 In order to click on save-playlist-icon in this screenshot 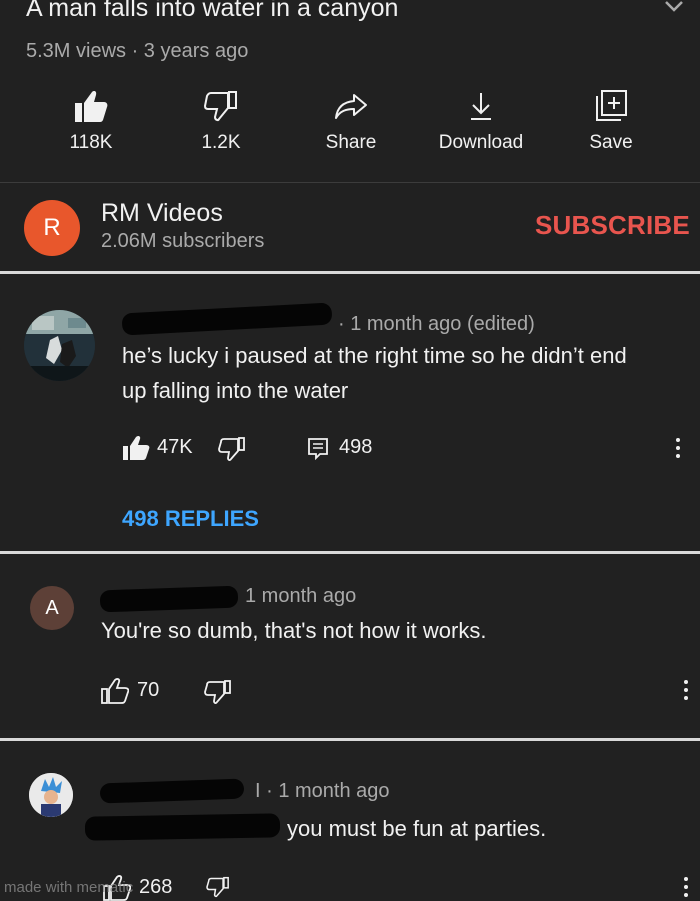, I will do `click(611, 105)`.